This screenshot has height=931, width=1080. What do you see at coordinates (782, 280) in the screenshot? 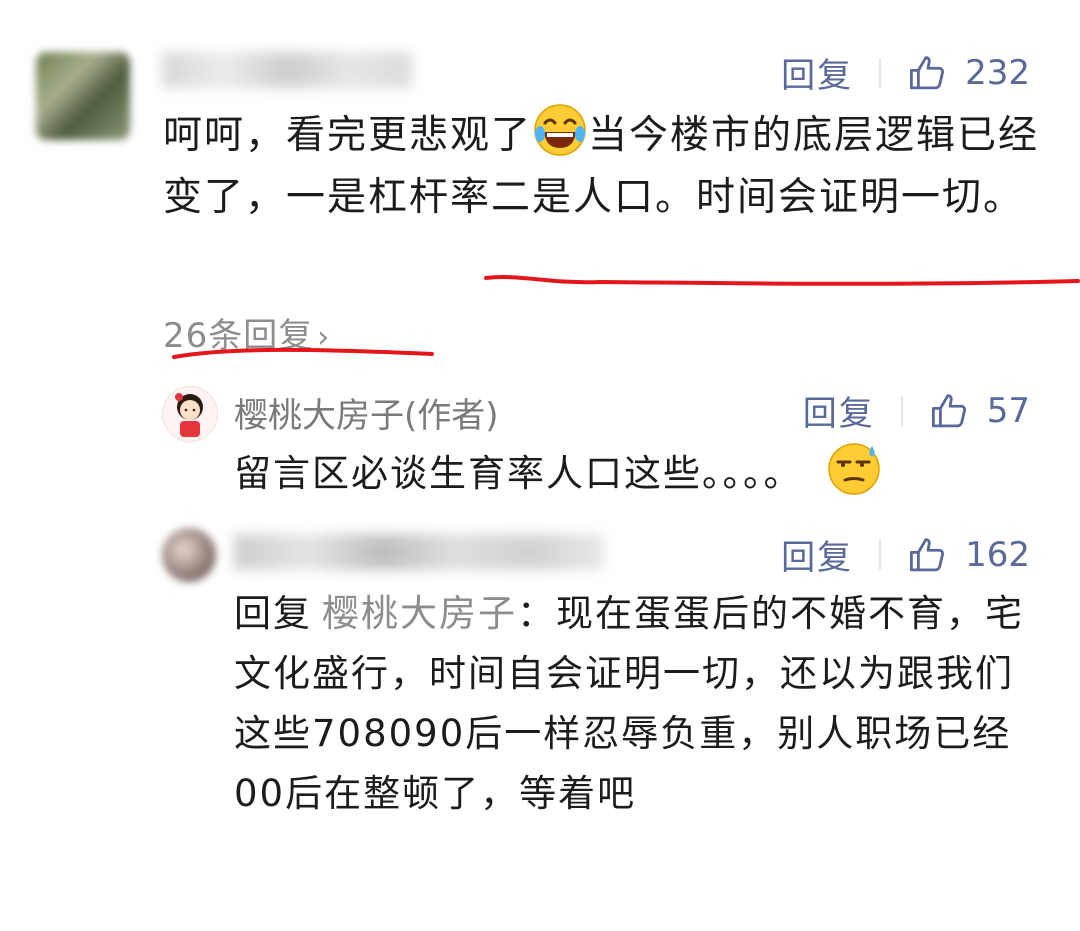
I see `annotation-underline` at bounding box center [782, 280].